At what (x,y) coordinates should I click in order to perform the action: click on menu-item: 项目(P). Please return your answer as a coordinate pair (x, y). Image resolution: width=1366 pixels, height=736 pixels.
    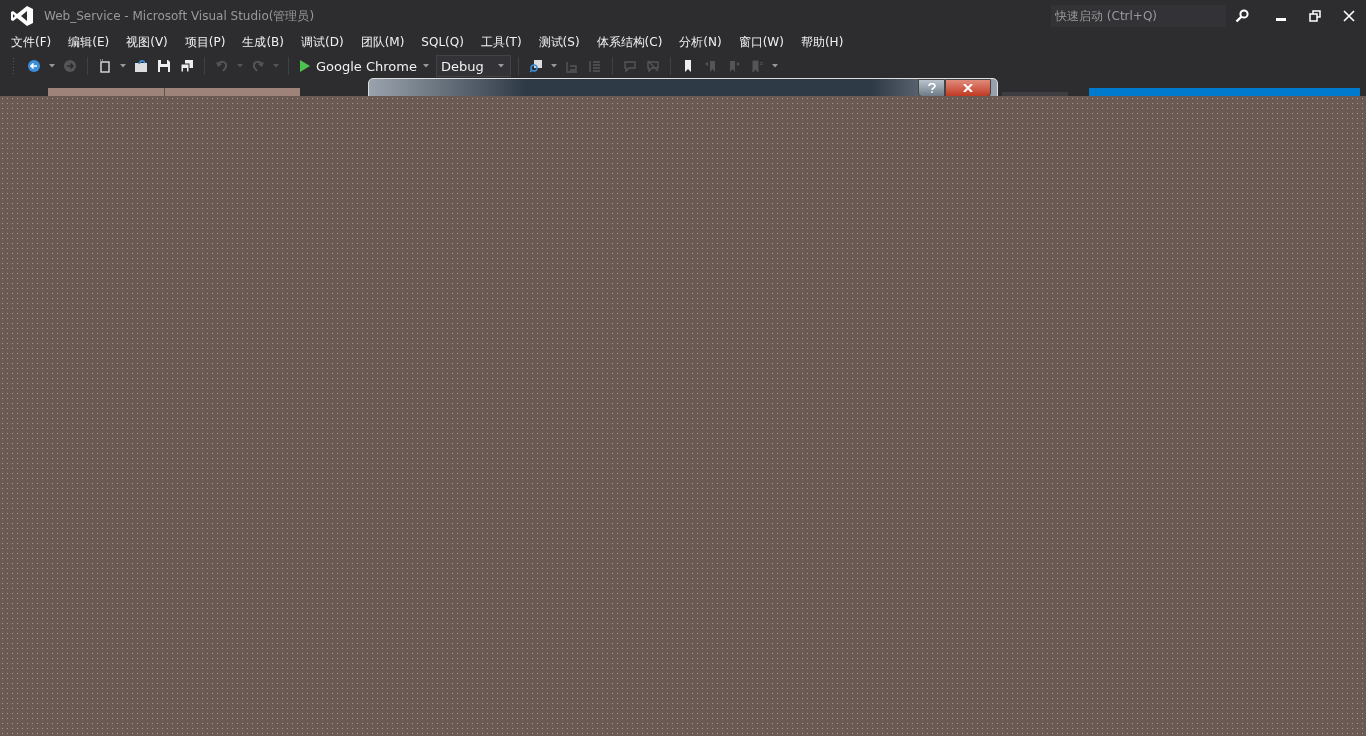
    Looking at the image, I should click on (205, 42).